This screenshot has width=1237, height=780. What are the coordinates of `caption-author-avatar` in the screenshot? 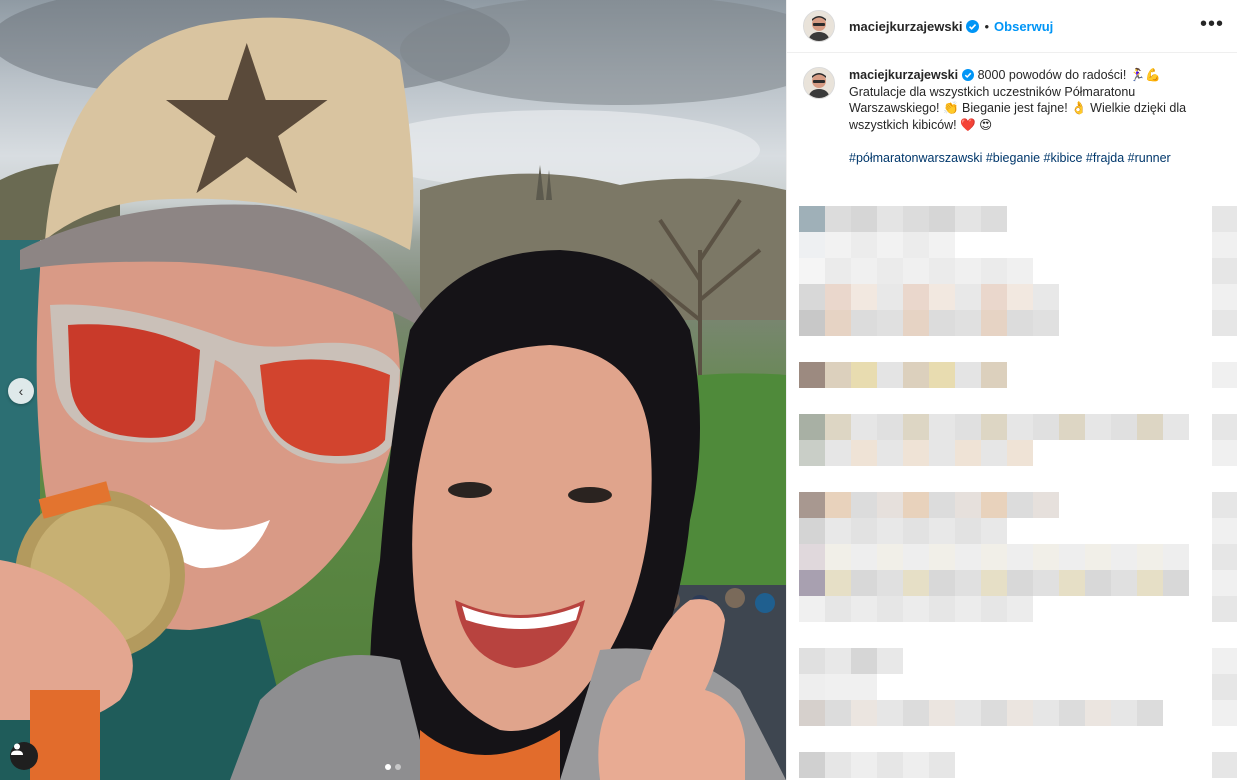 It's located at (819, 83).